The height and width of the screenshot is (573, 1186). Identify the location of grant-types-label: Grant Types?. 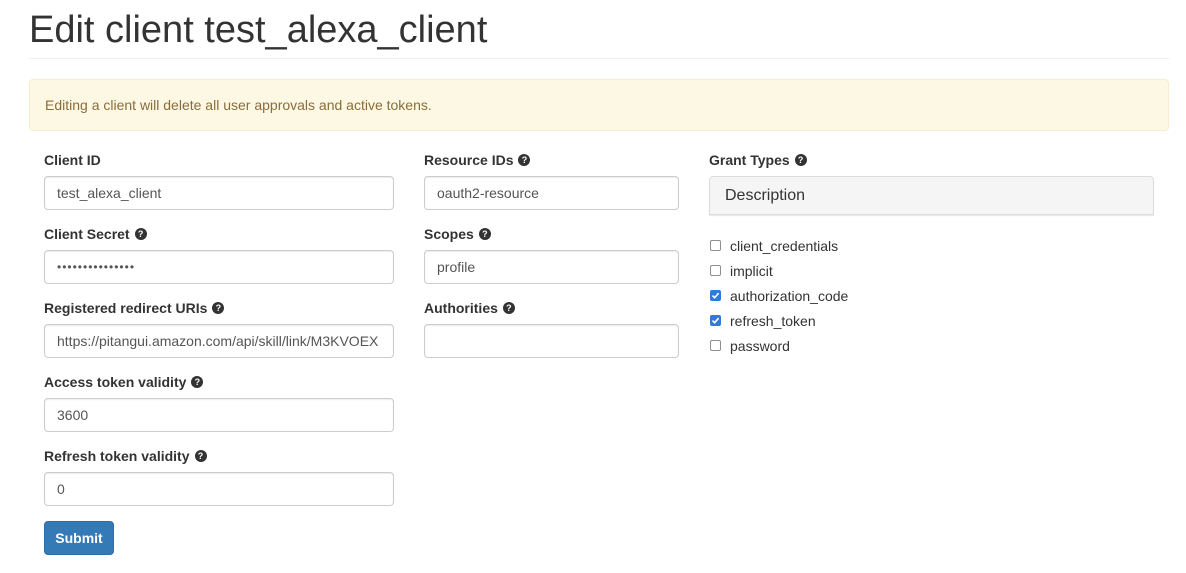
(931, 160).